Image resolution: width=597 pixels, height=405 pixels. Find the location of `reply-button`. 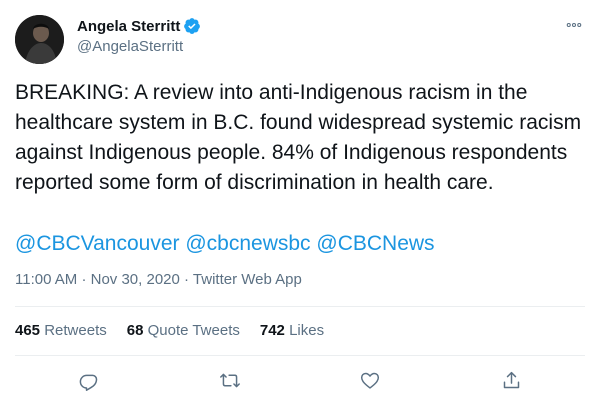

reply-button is located at coordinates (88, 380).